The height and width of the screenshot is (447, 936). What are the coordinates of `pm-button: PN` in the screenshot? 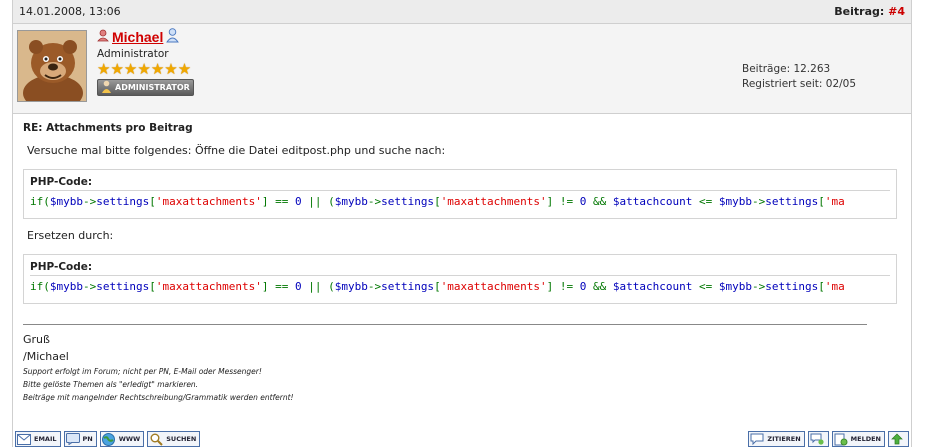 It's located at (80, 439).